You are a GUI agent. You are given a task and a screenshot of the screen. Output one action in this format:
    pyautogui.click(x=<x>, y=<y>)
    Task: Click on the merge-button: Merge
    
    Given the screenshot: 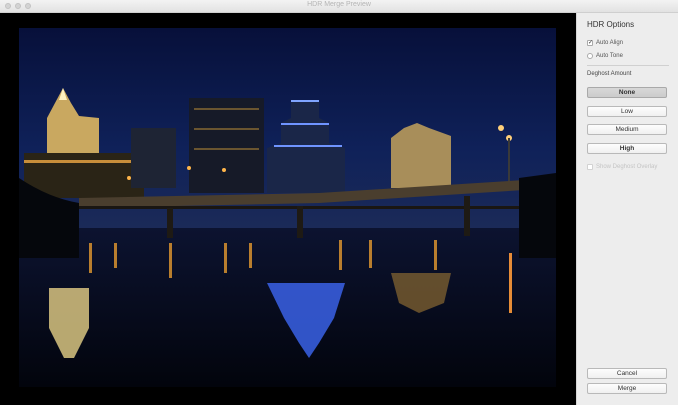 What is the action you would take?
    pyautogui.click(x=627, y=388)
    